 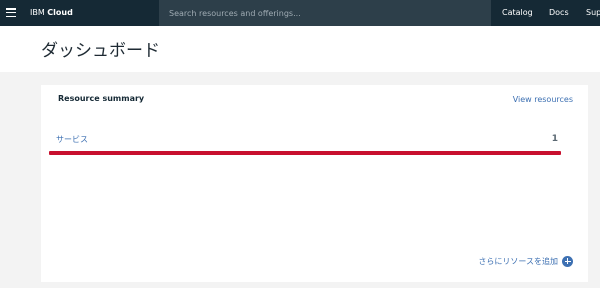 I want to click on ibm-cloud-logo: IBM Cloud, so click(x=51, y=13).